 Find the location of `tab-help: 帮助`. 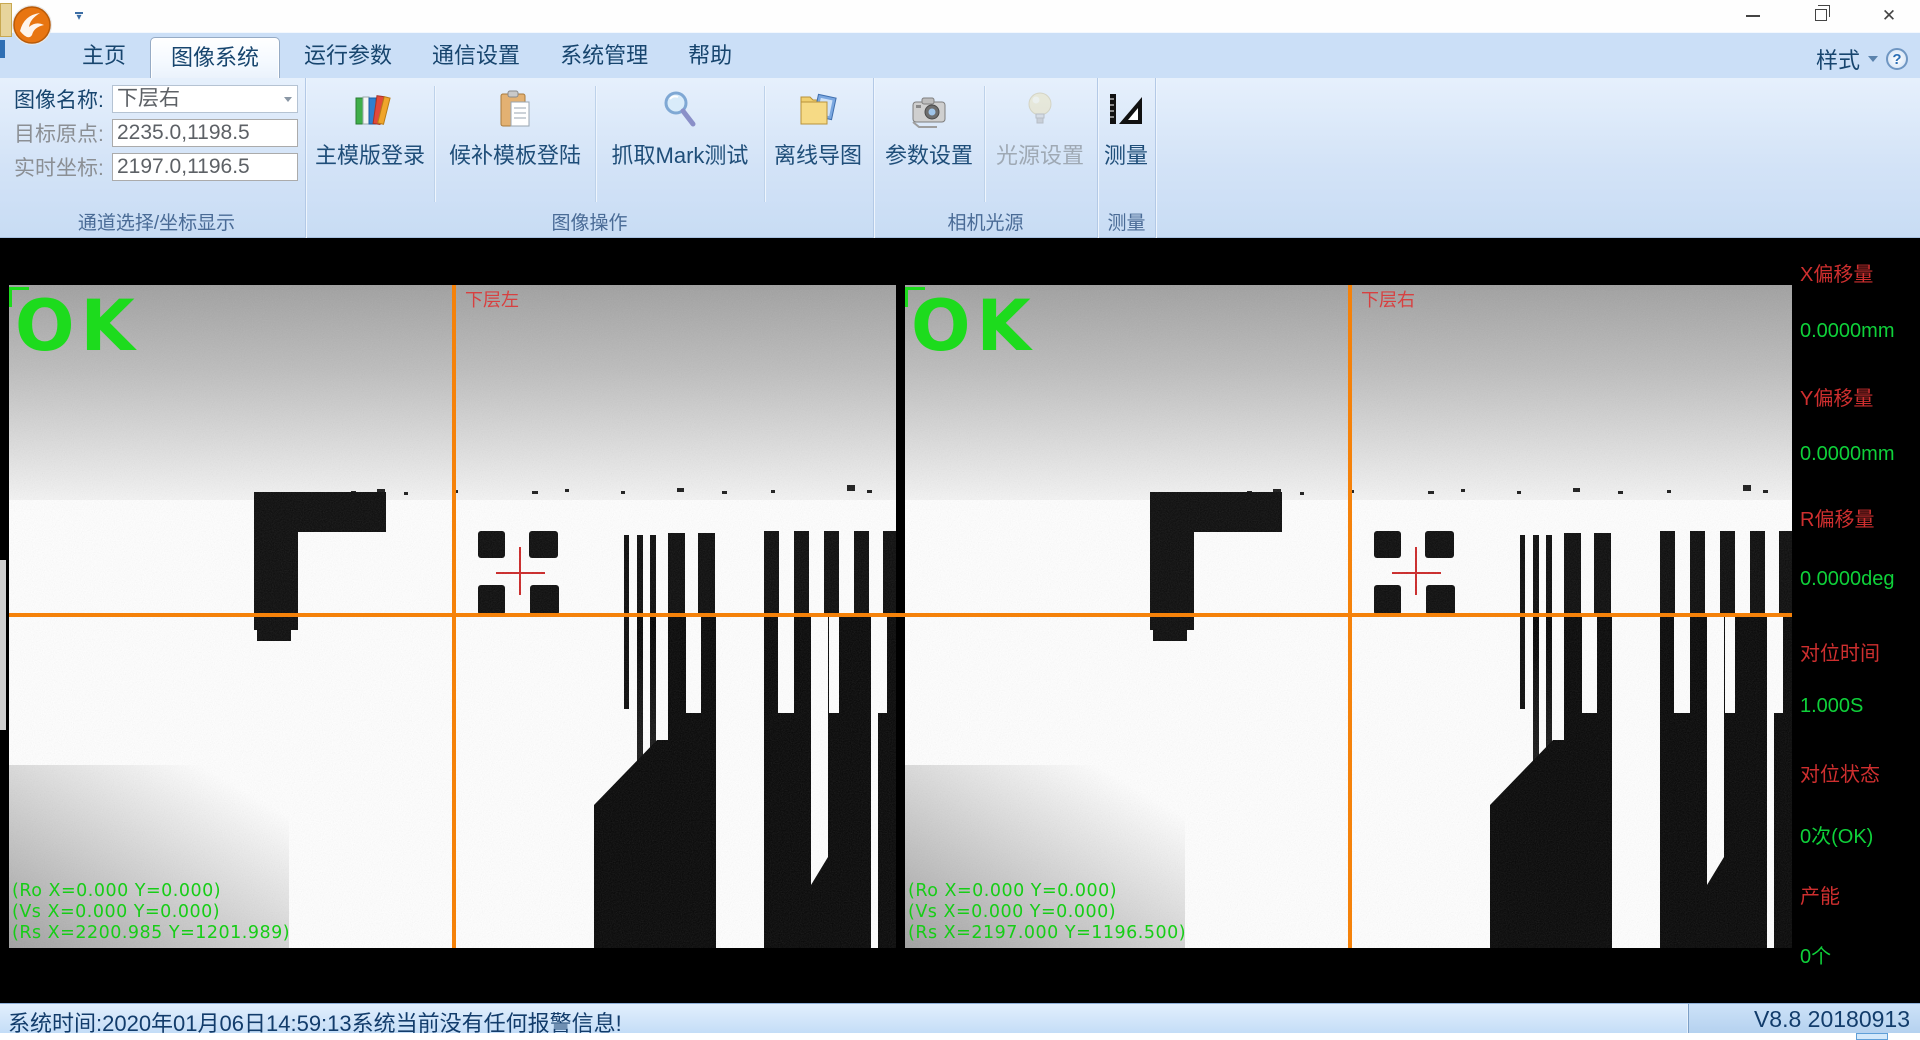

tab-help: 帮助 is located at coordinates (710, 56).